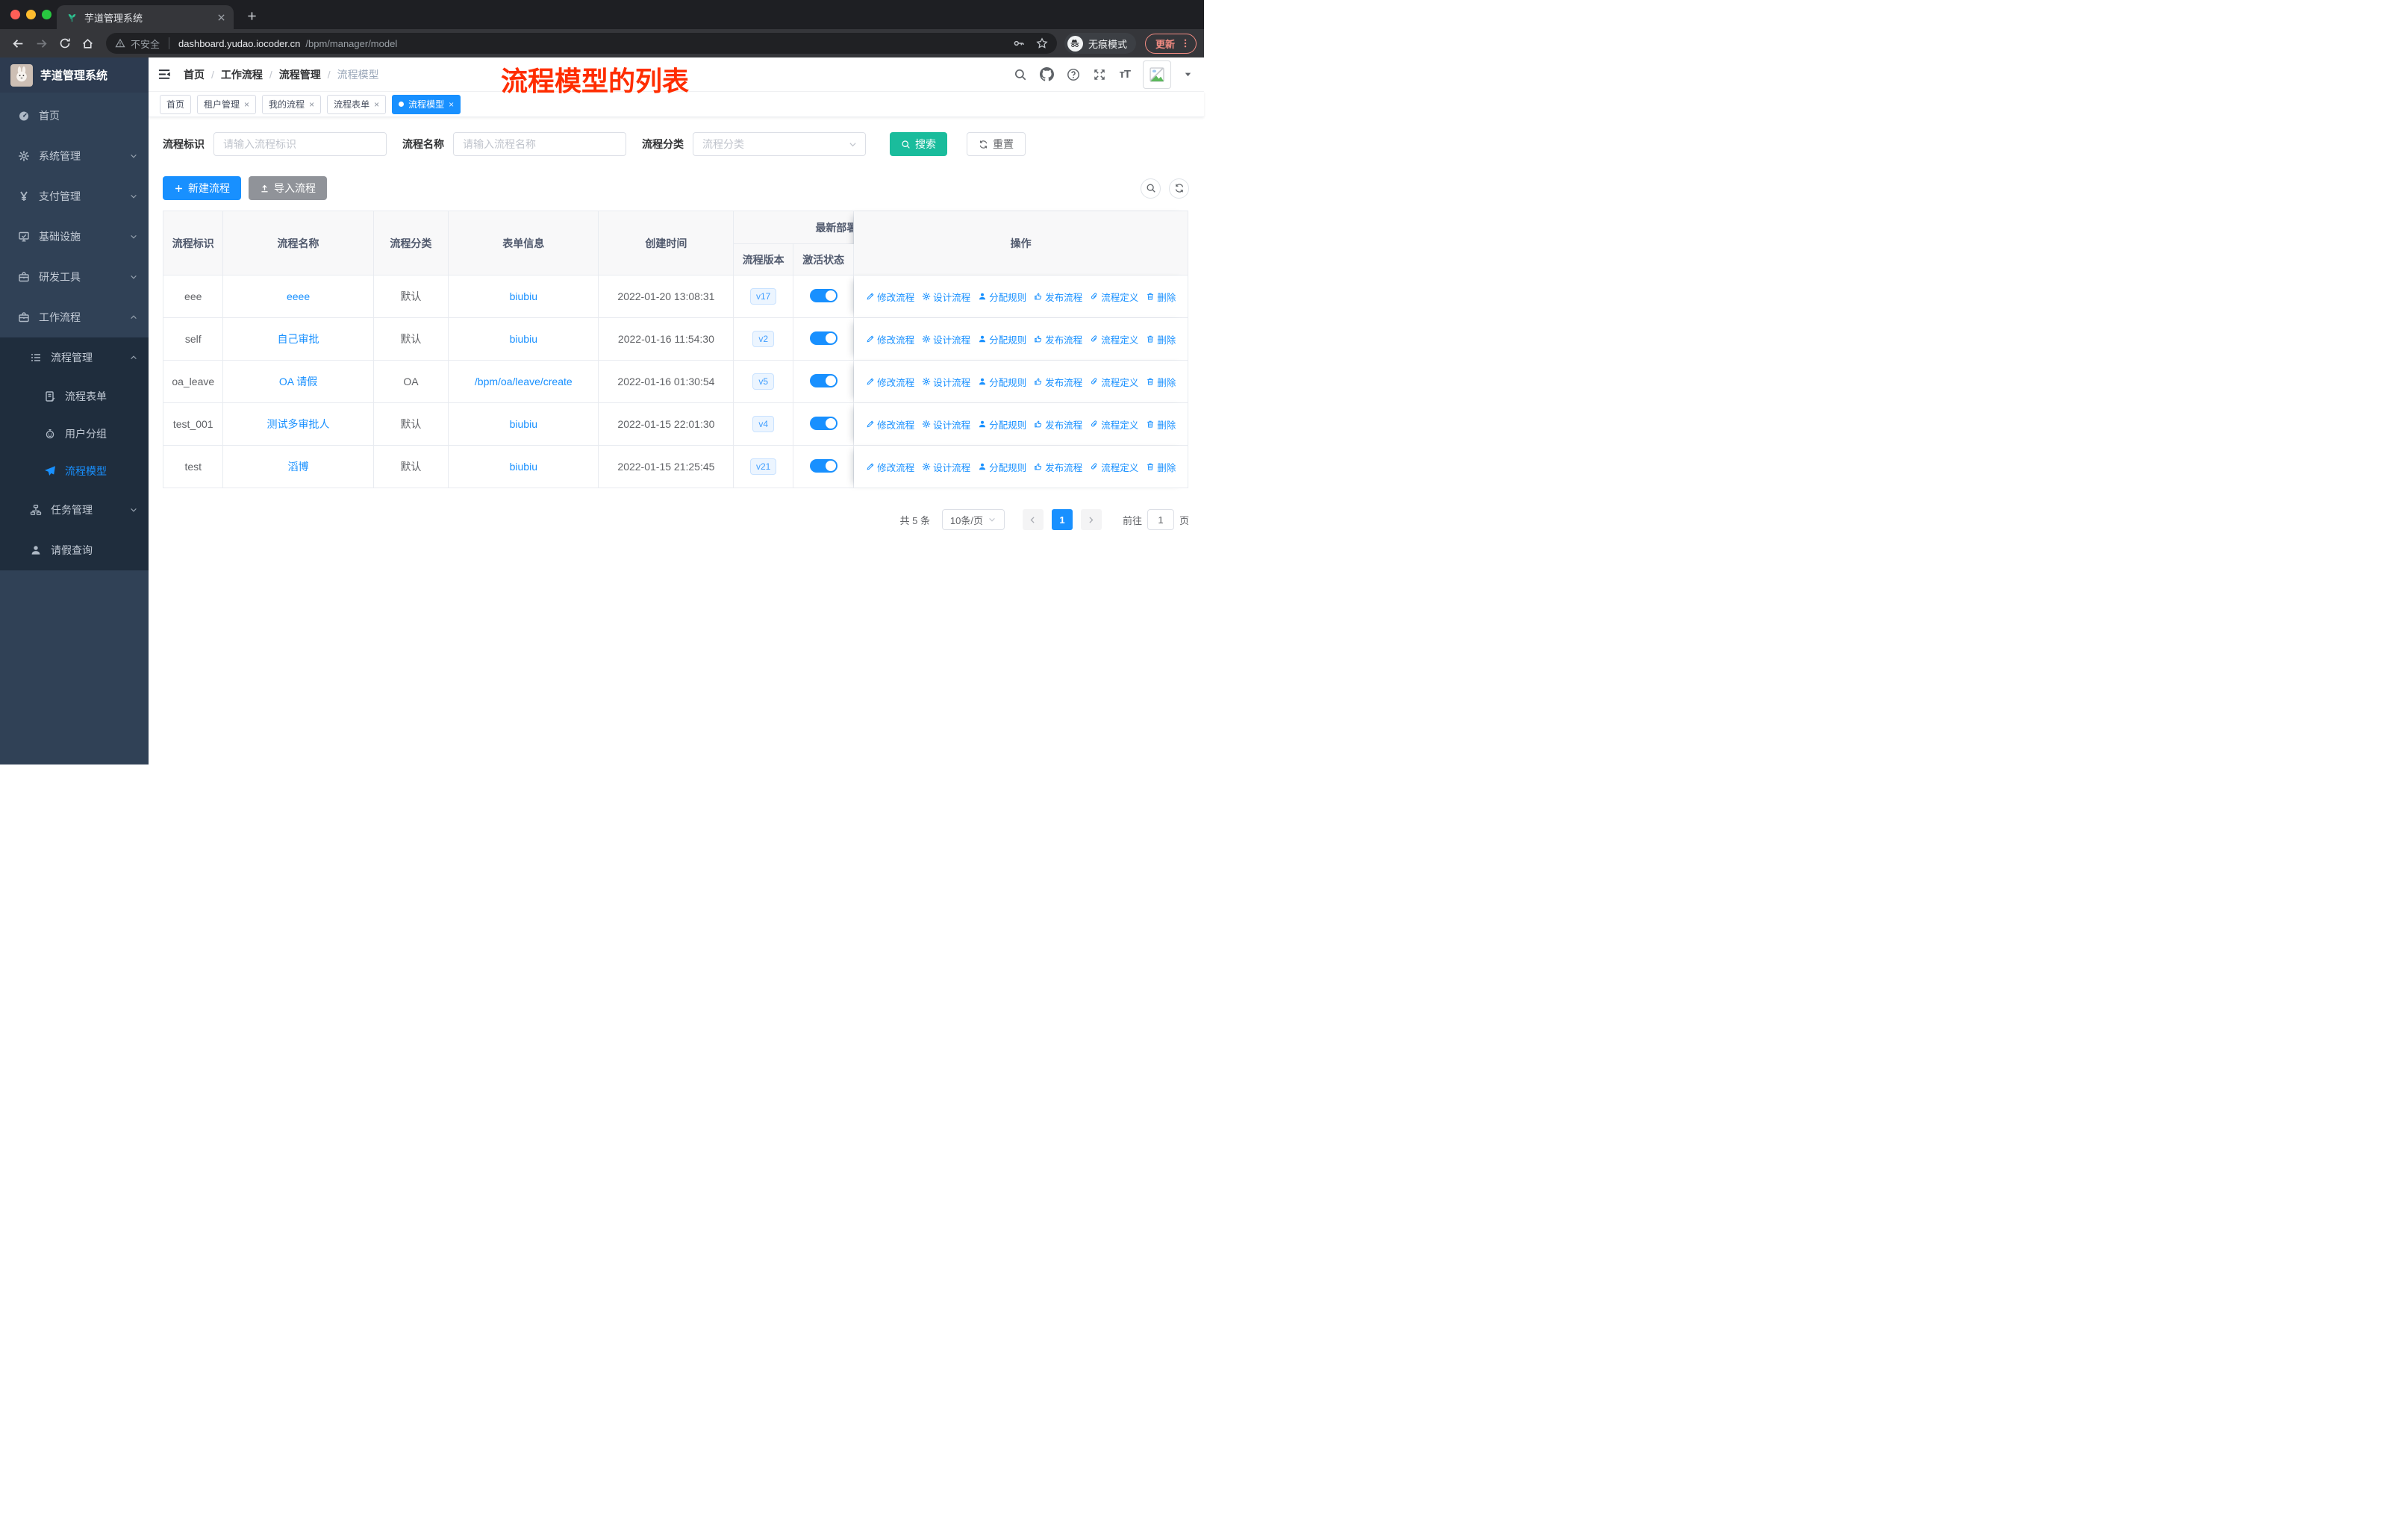 This screenshot has height=1529, width=2408. I want to click on sidebar-item-home: 首页, so click(74, 116).